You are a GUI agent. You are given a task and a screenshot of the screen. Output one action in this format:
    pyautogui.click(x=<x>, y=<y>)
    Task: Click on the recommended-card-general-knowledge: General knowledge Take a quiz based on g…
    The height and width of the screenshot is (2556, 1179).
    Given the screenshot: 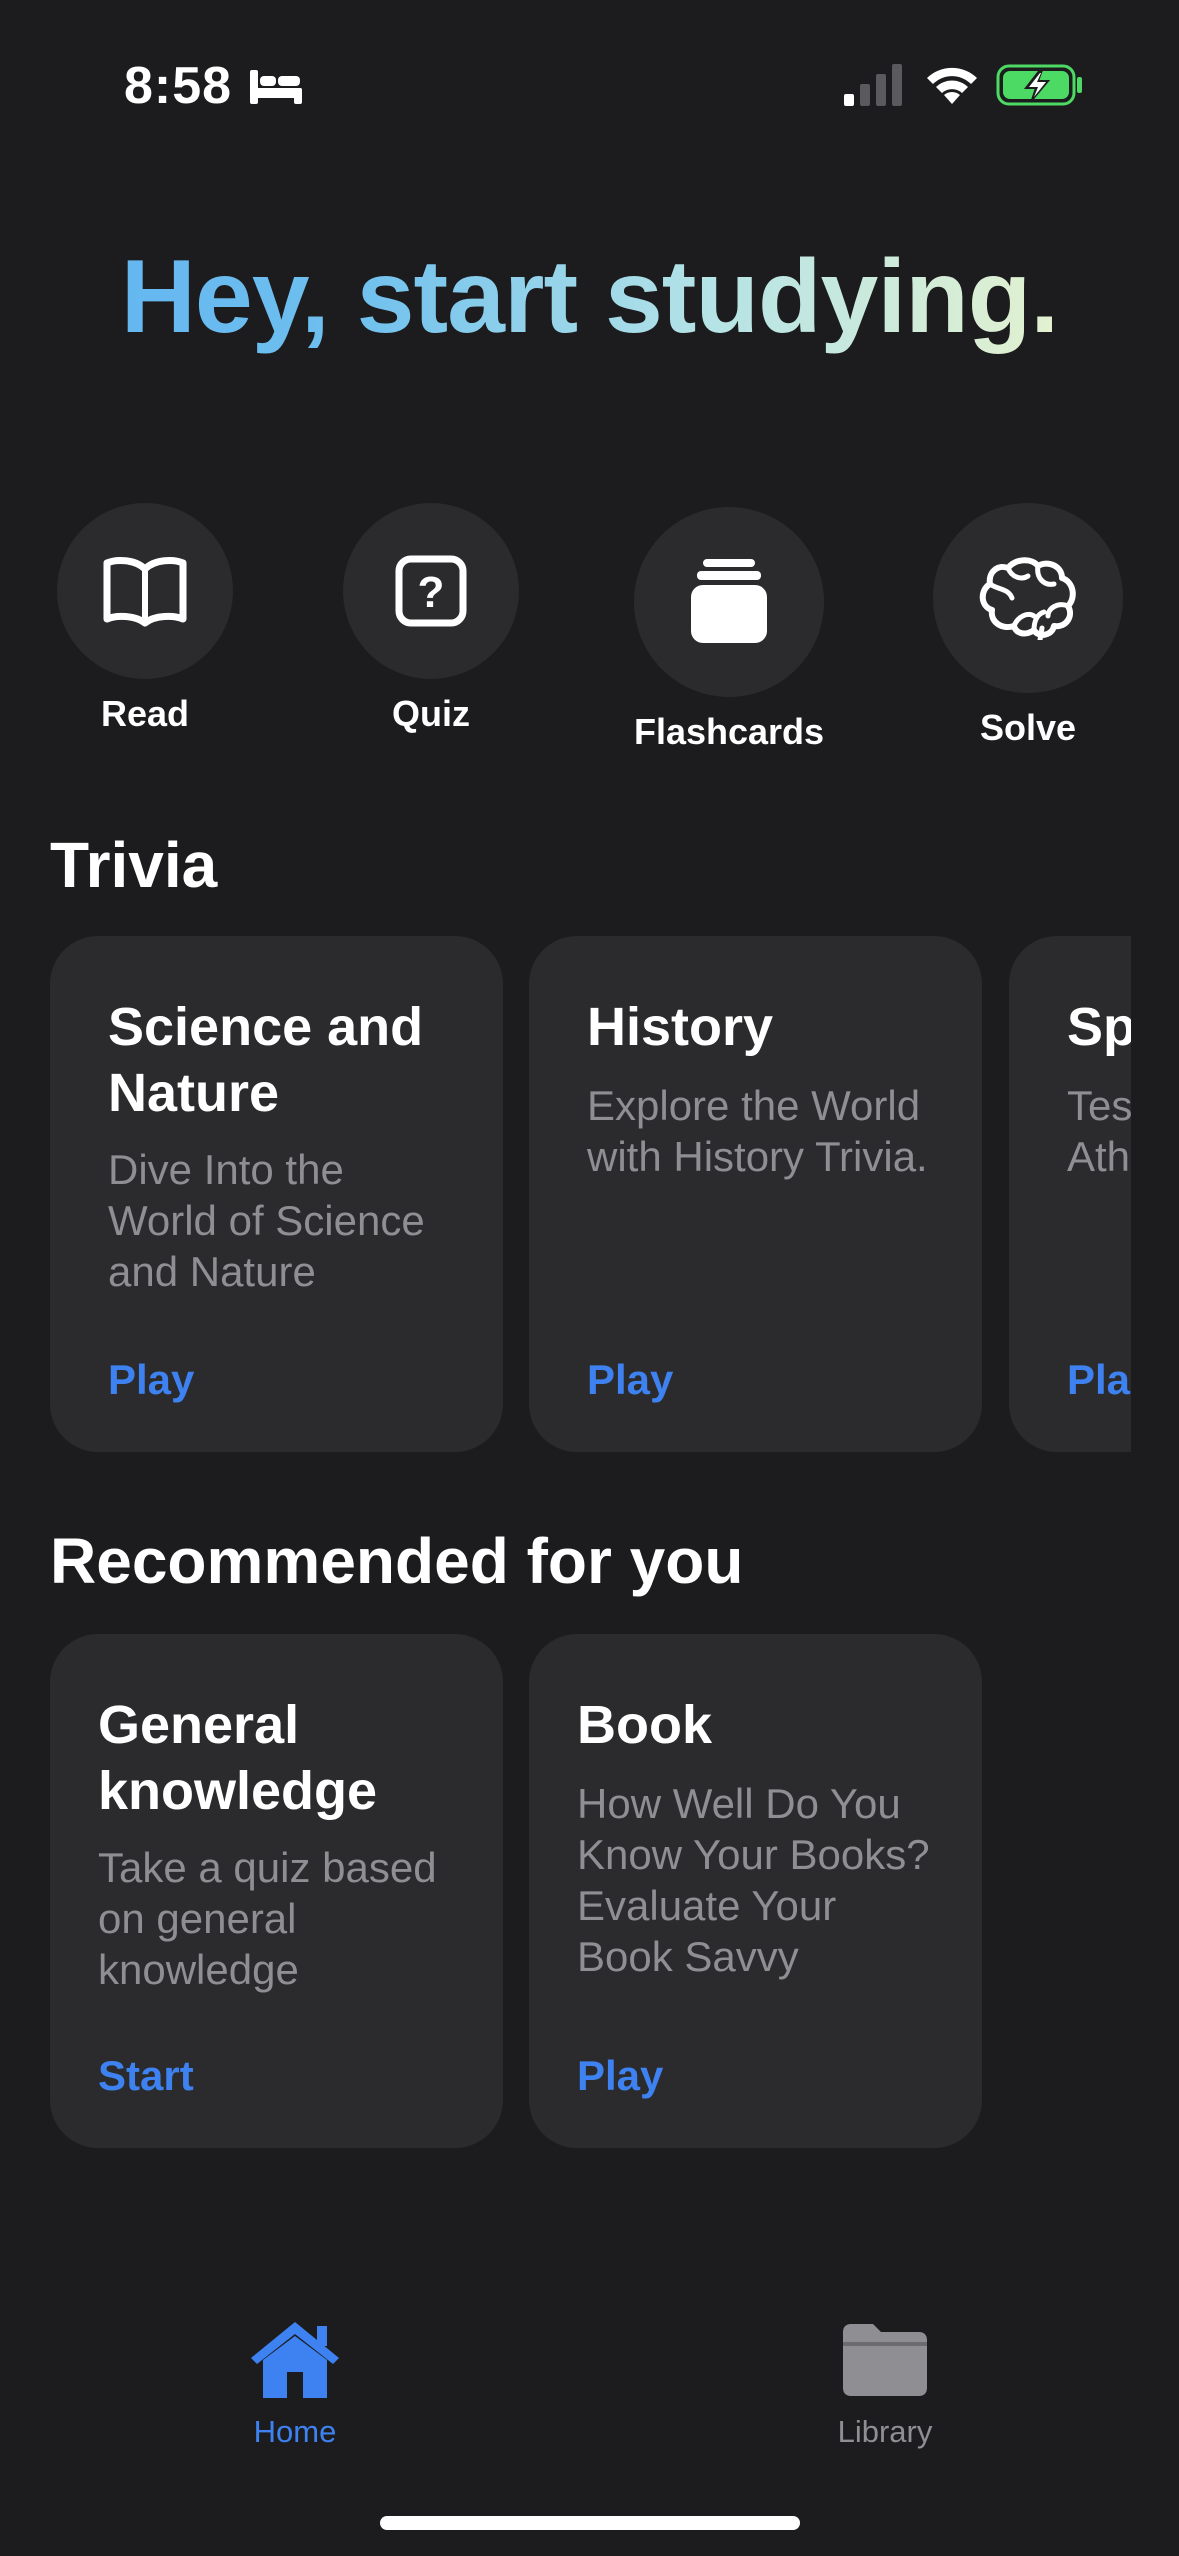 What is the action you would take?
    pyautogui.click(x=276, y=1891)
    